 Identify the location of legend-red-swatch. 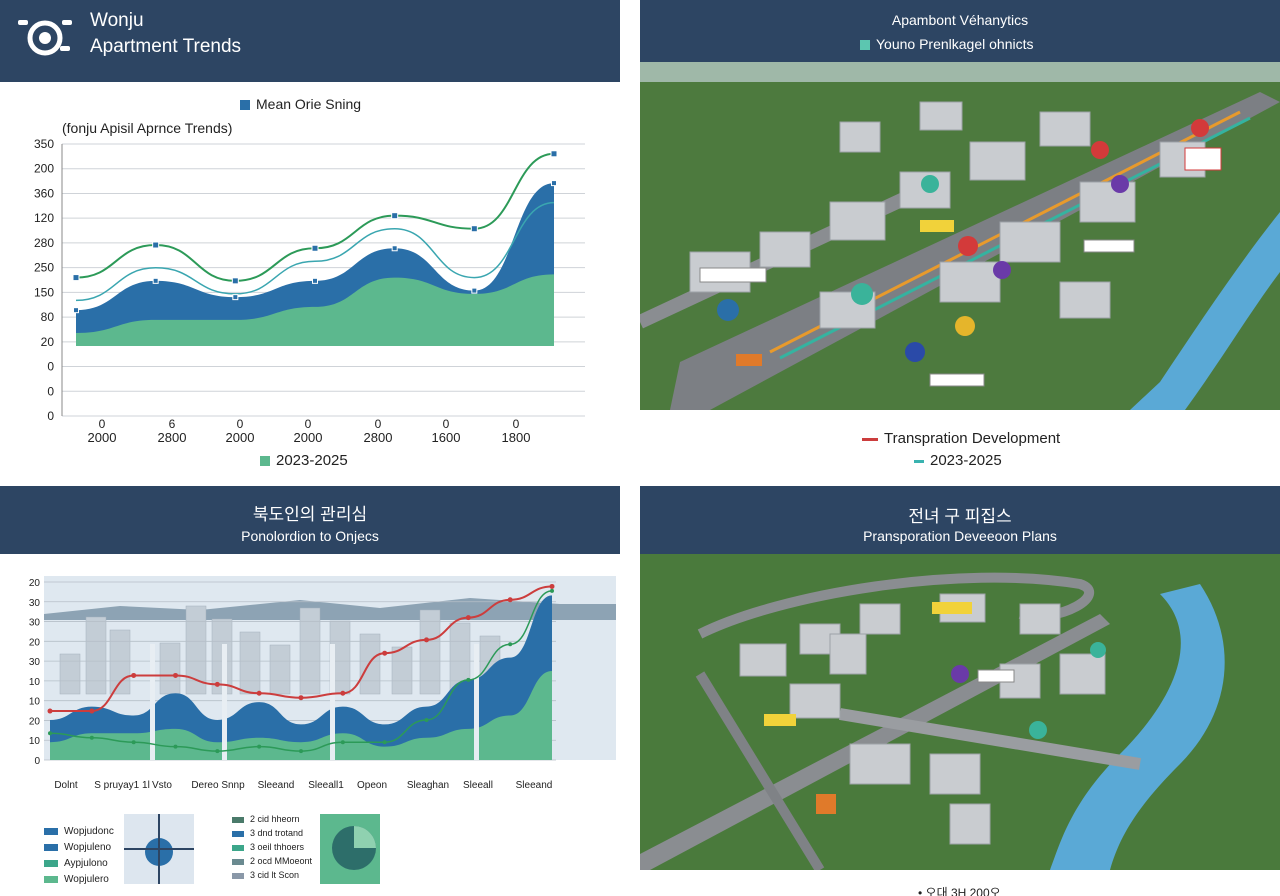
(870, 439).